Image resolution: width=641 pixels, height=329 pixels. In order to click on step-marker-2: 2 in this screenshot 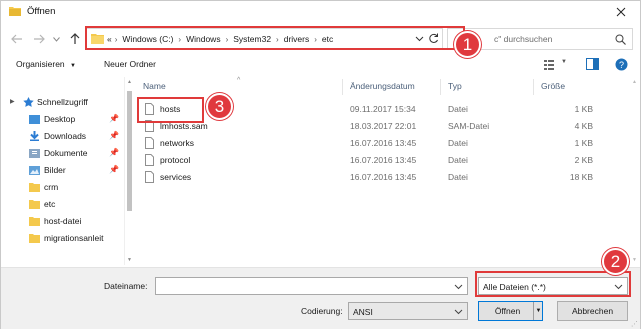, I will do `click(615, 261)`.